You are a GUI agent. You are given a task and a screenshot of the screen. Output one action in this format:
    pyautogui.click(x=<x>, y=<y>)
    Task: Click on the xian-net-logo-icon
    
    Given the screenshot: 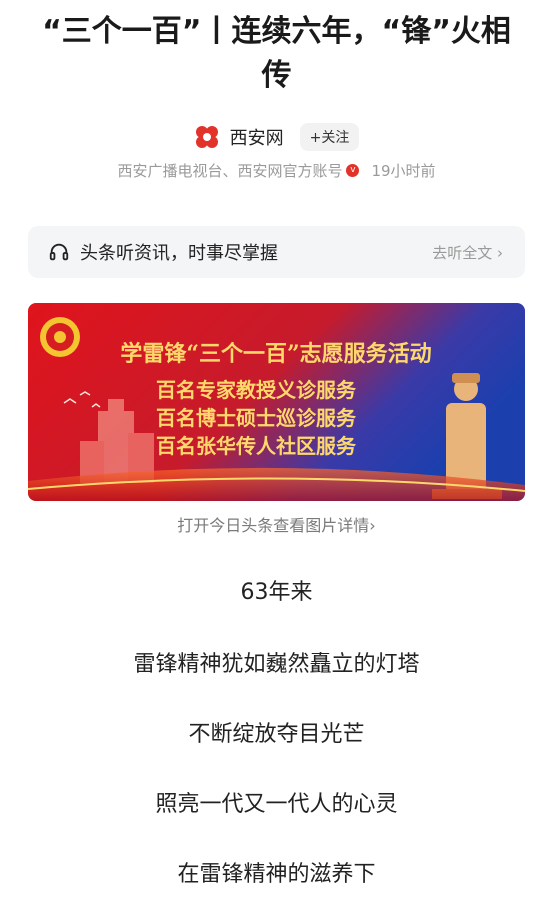 What is the action you would take?
    pyautogui.click(x=207, y=137)
    